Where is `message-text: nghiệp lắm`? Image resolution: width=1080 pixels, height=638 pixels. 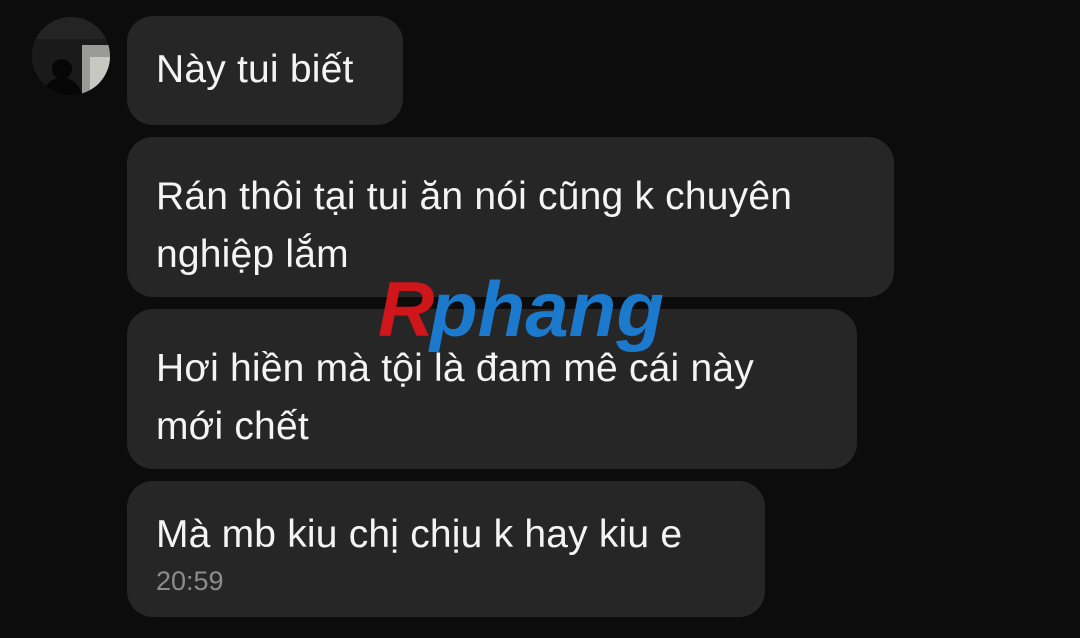 message-text: nghiệp lắm is located at coordinates (252, 254).